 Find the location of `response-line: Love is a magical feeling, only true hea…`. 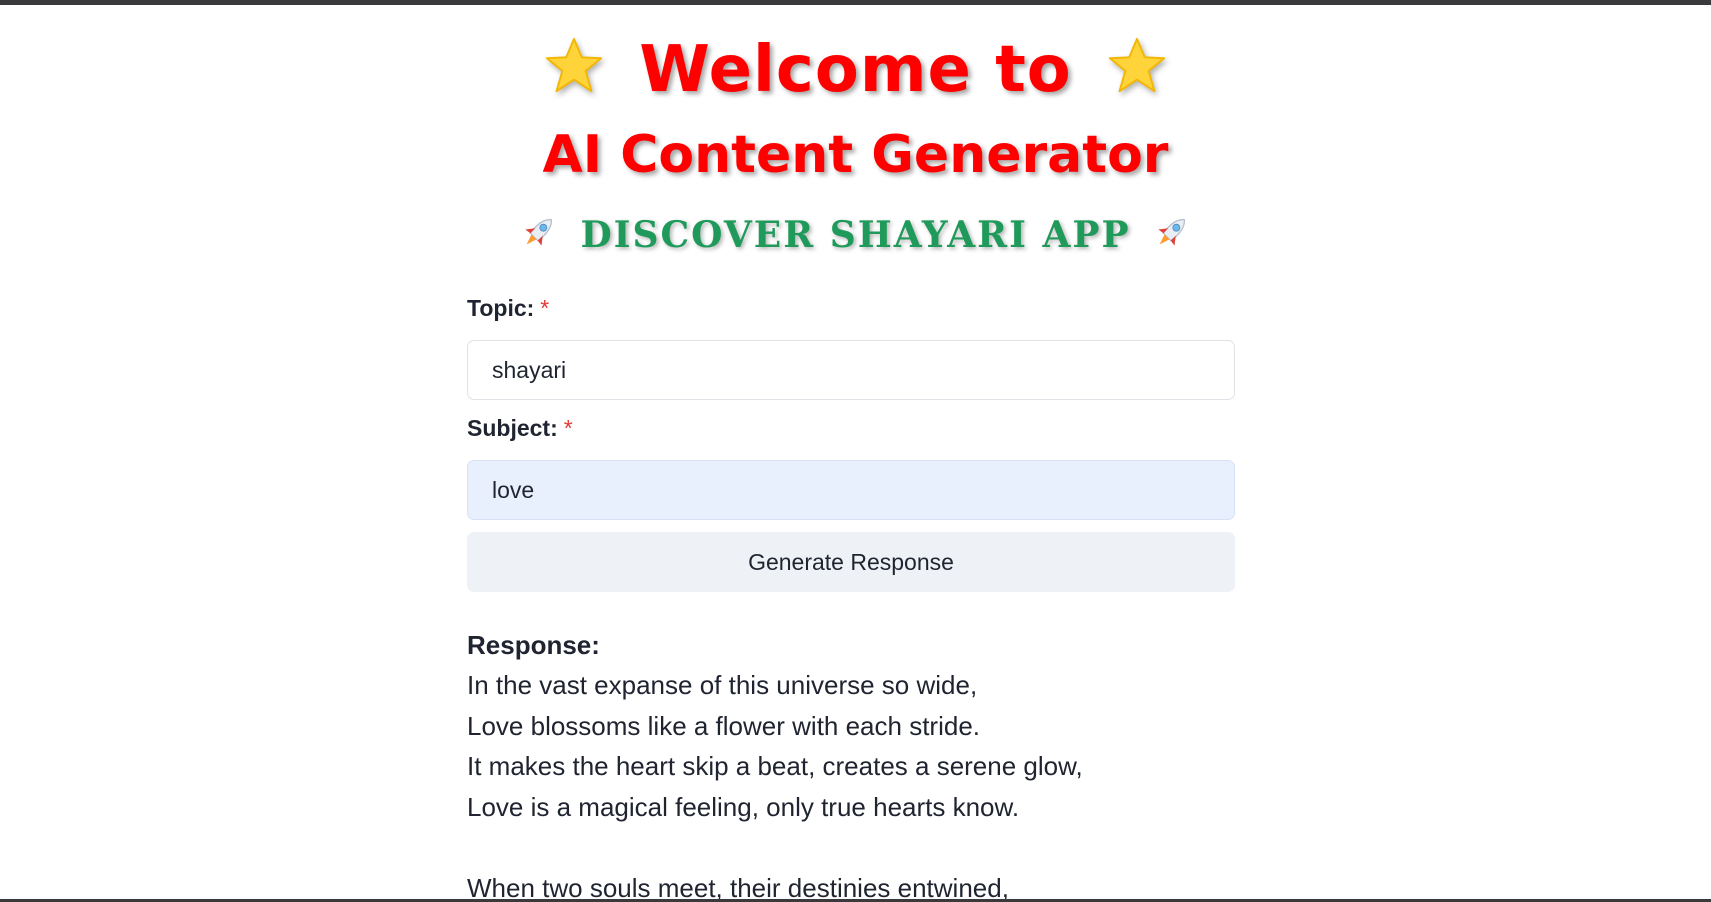

response-line: Love is a magical feeling, only true hea… is located at coordinates (743, 806).